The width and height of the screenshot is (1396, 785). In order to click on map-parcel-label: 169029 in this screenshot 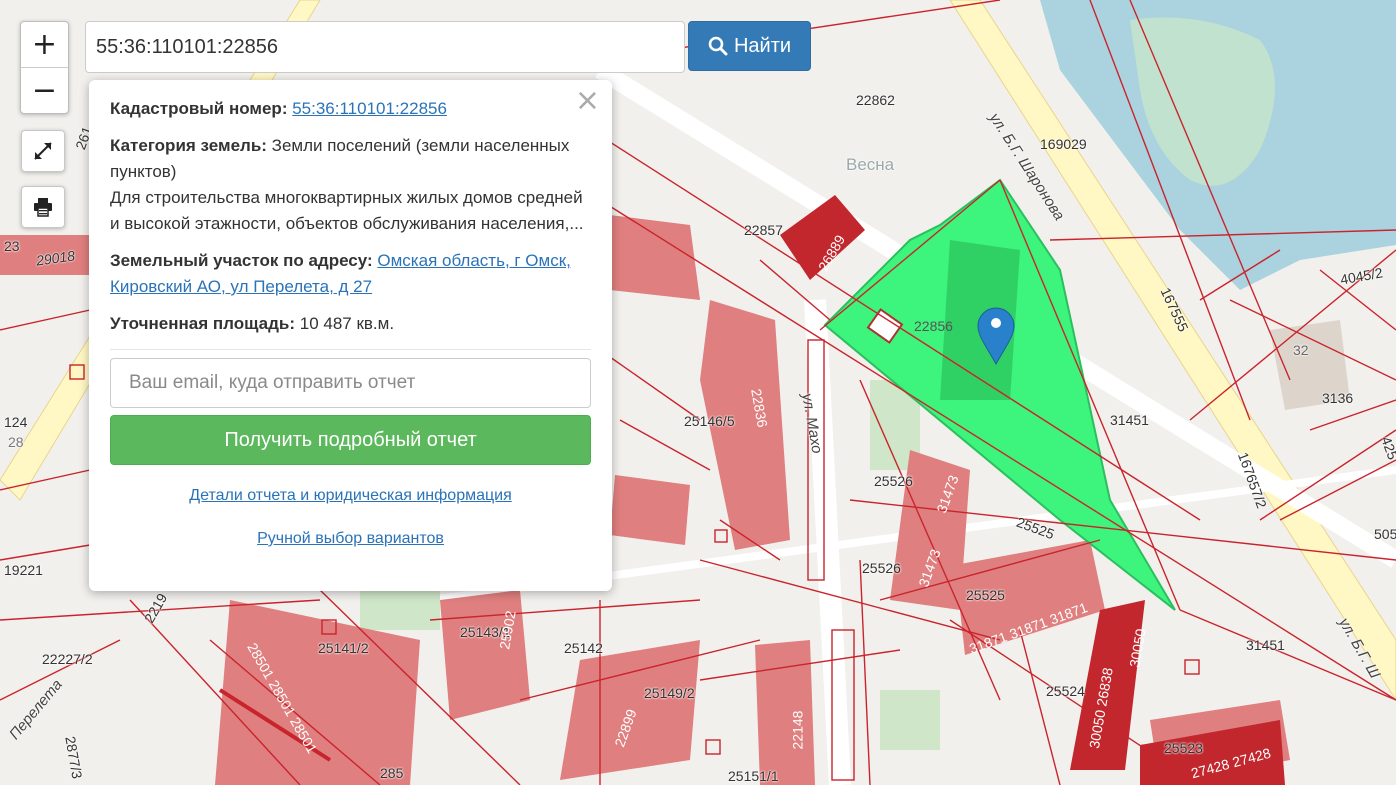, I will do `click(1063, 144)`.